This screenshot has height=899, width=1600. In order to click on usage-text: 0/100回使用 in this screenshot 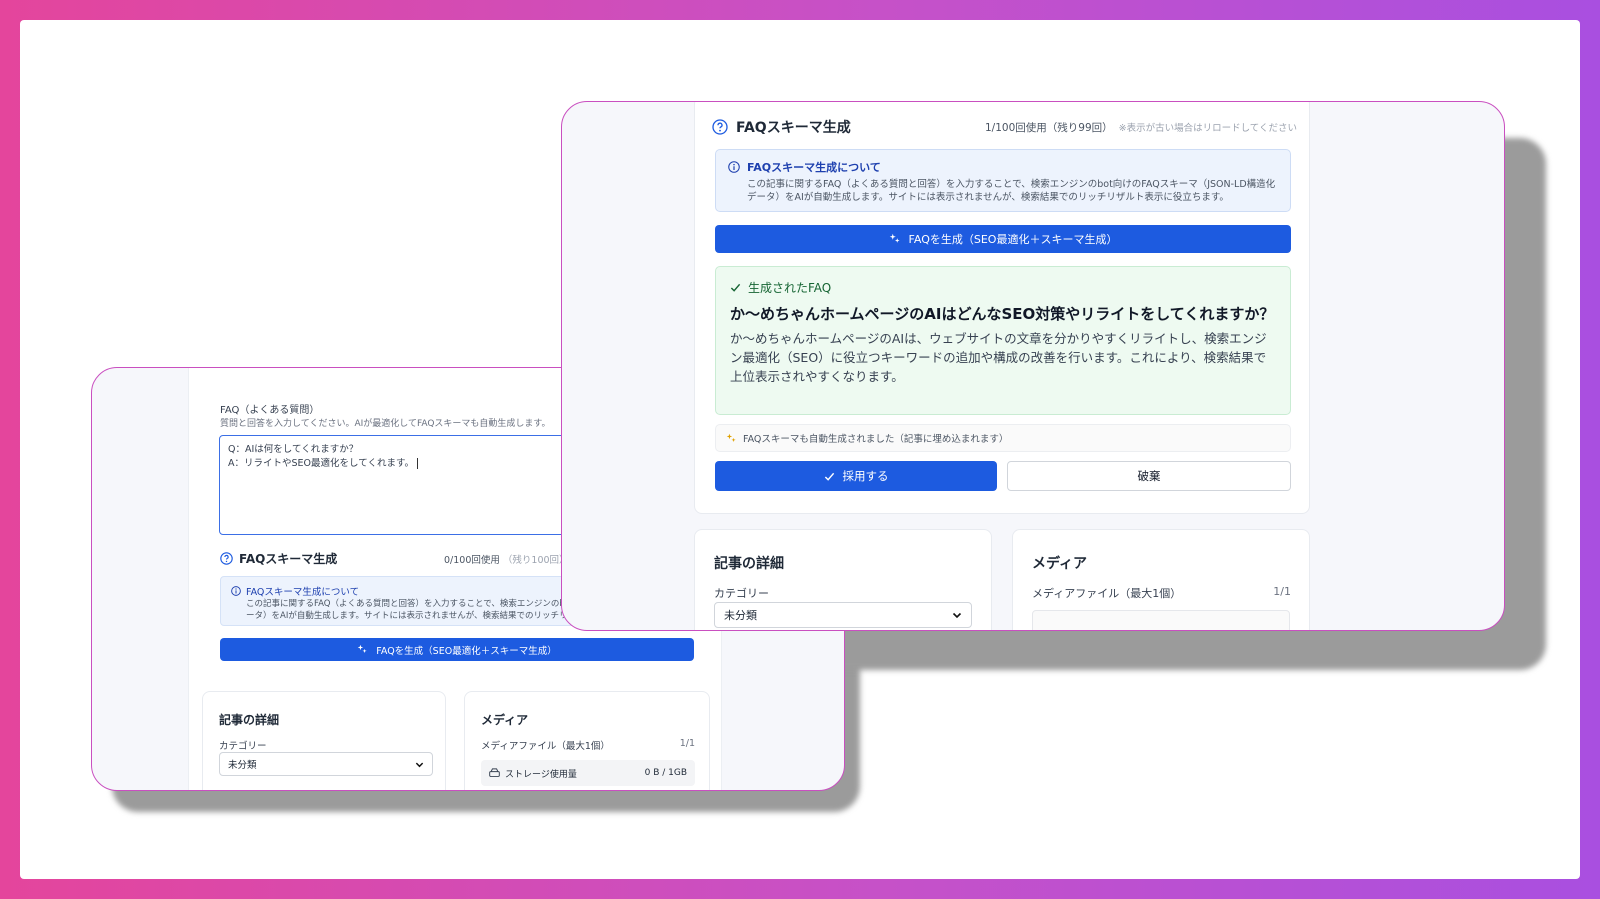, I will do `click(472, 560)`.